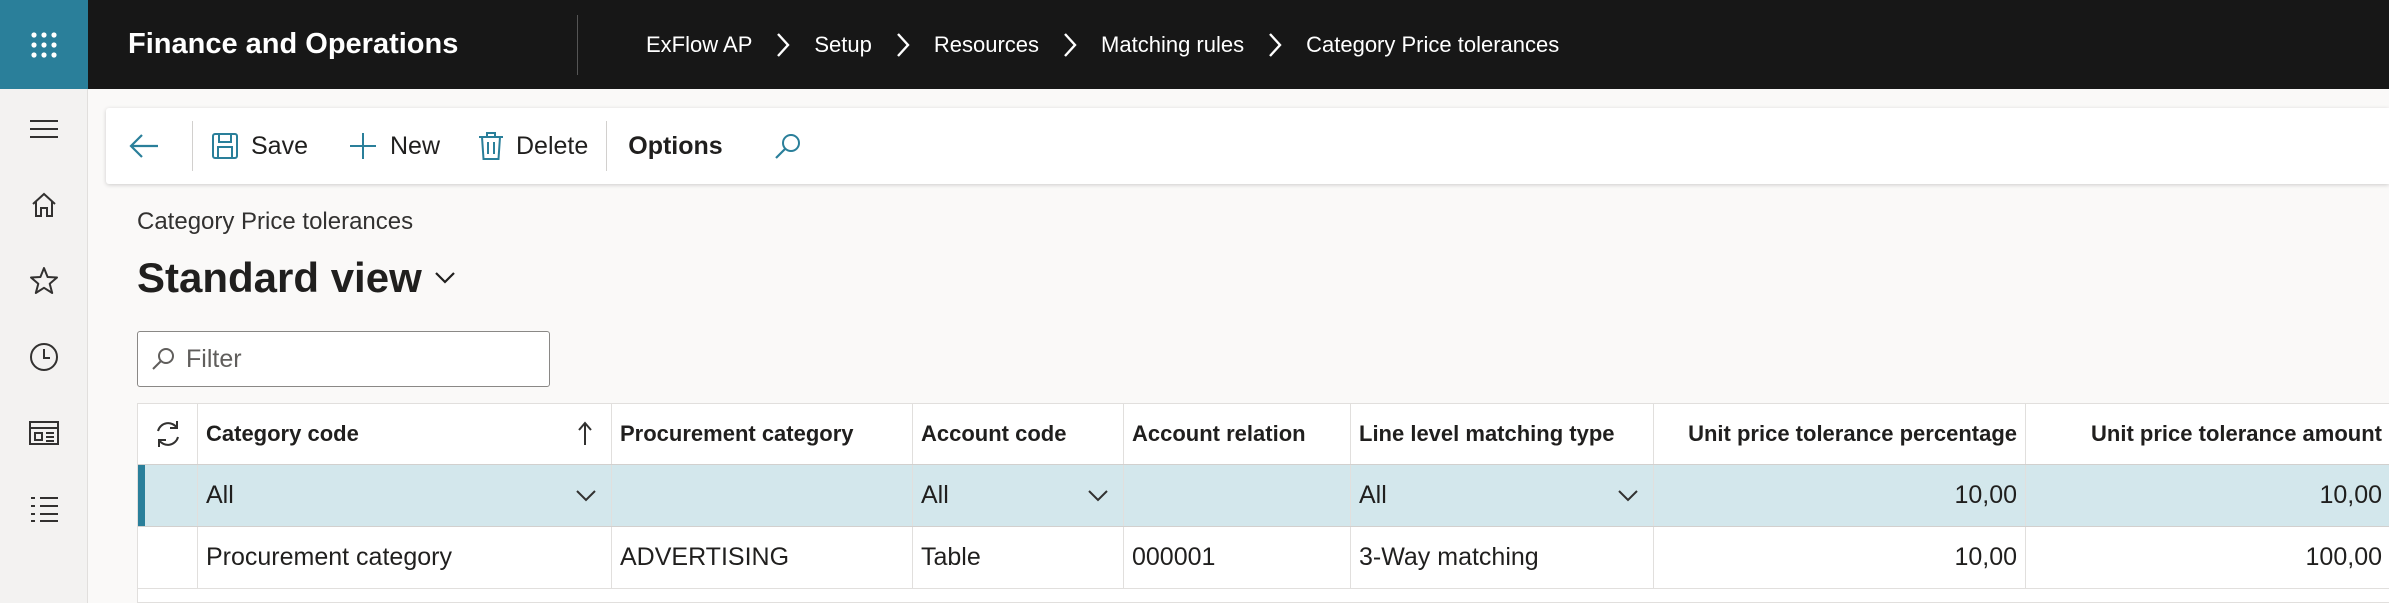 The height and width of the screenshot is (603, 2389). Describe the element at coordinates (2207, 434) in the screenshot. I see `column-header-unit-price-tolerance-amount: Unit price tolerance amount` at that location.